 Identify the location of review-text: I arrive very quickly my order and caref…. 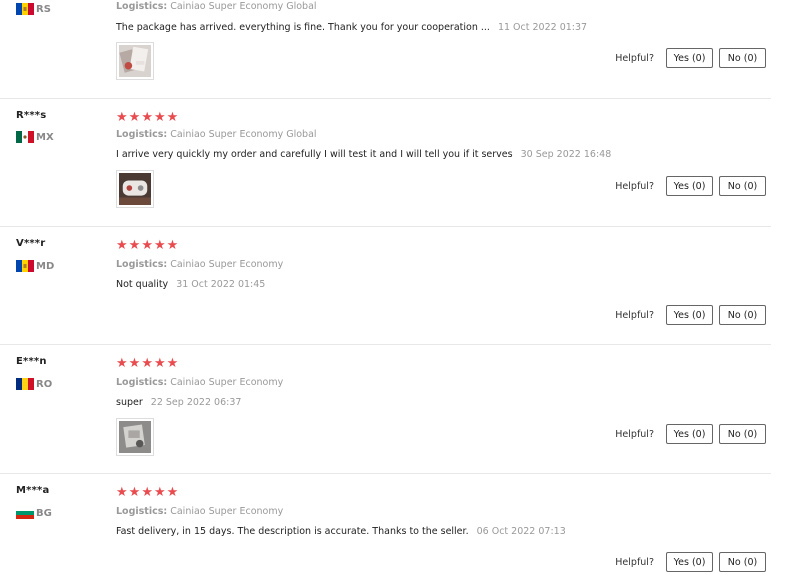
(363, 154).